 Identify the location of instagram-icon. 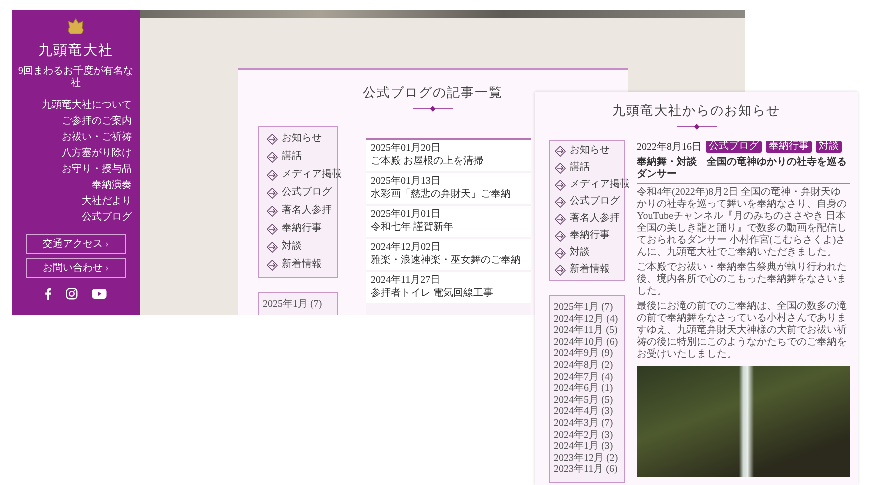
(72, 294).